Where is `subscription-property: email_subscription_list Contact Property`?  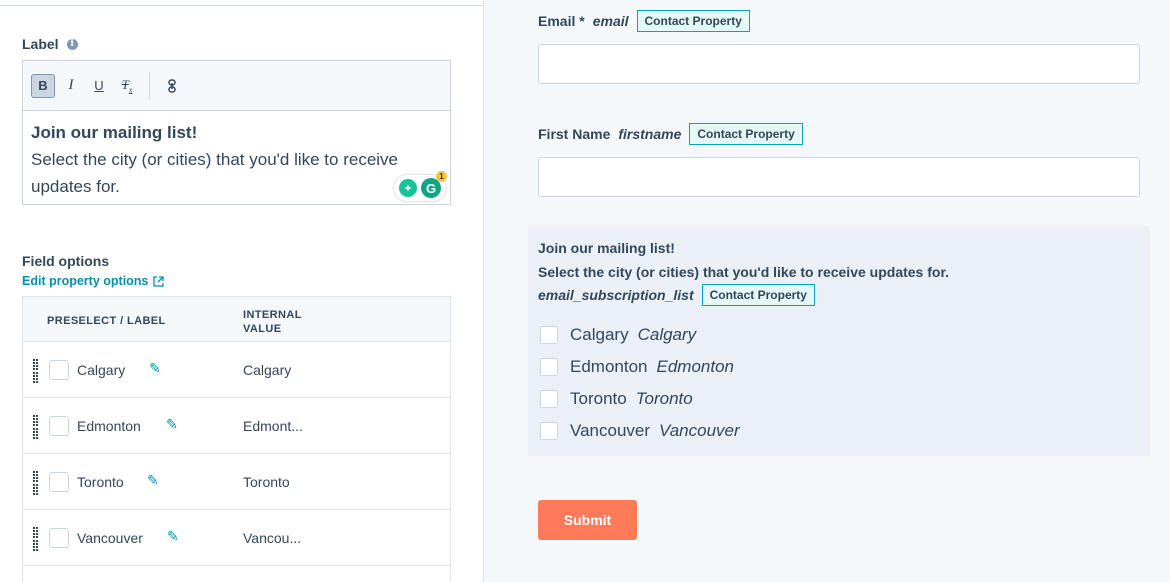 subscription-property: email_subscription_list Contact Property is located at coordinates (676, 295).